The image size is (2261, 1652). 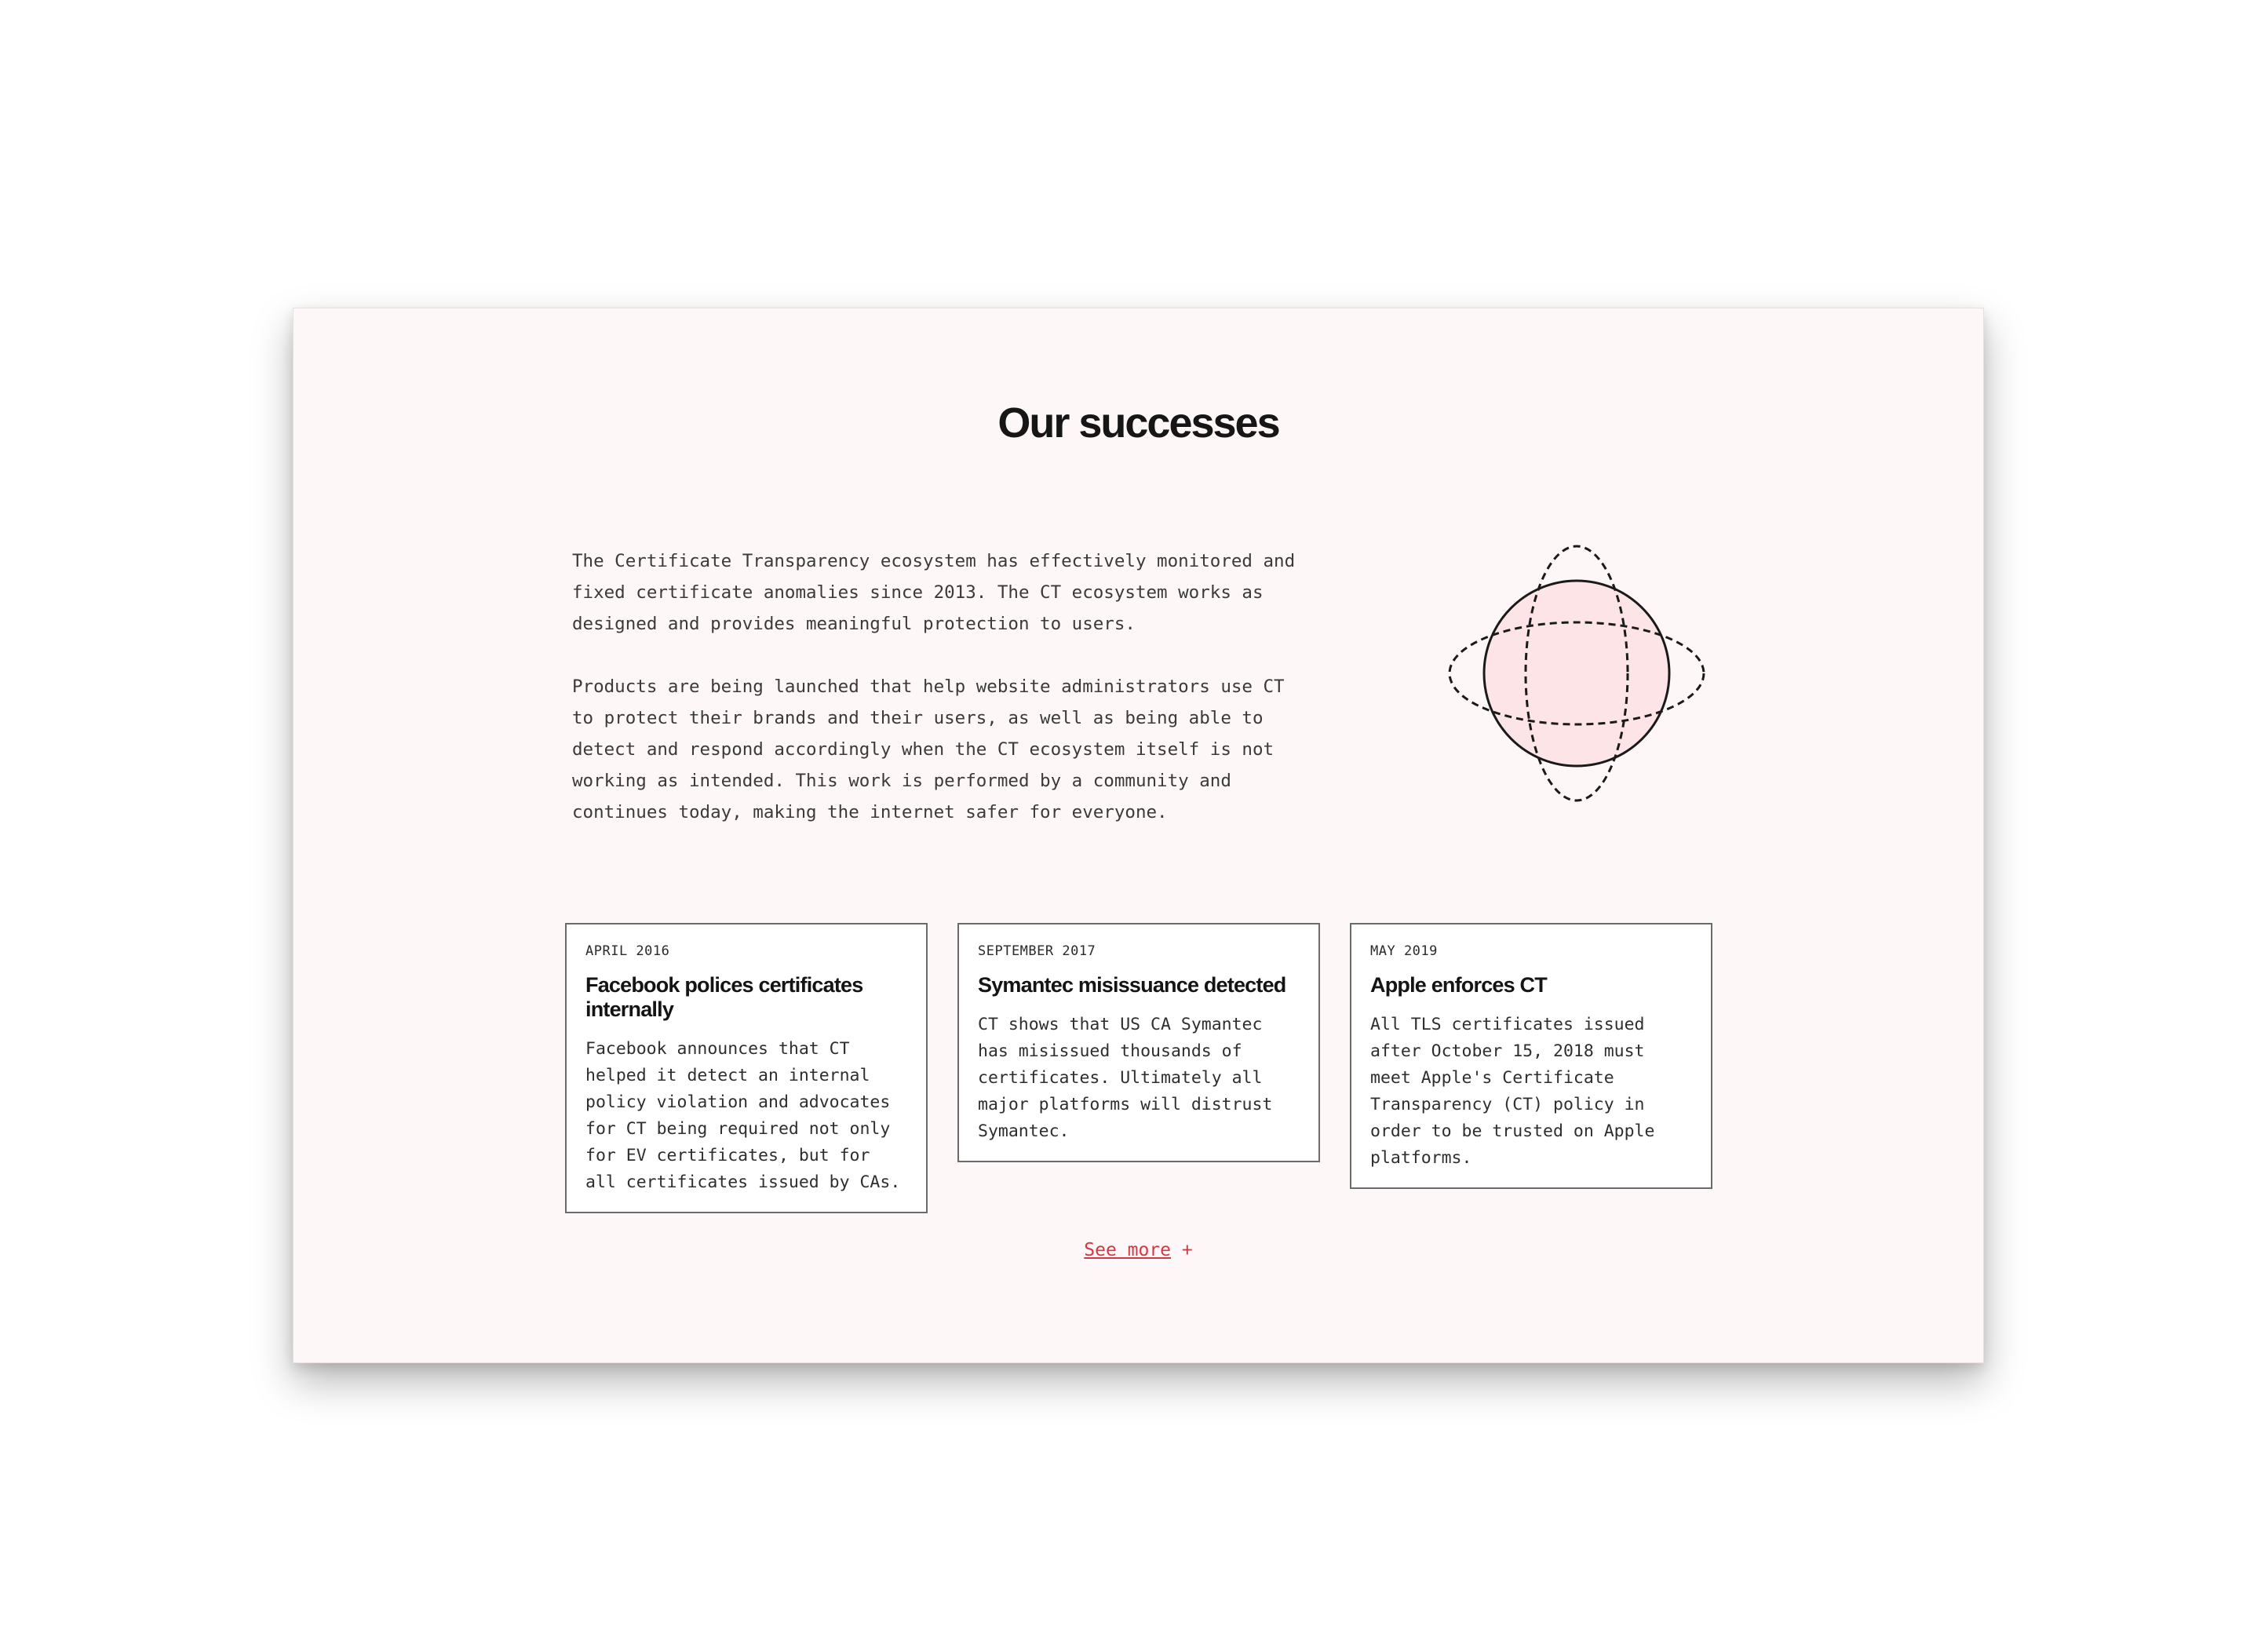 I want to click on see-more-link: See more, so click(x=1128, y=1250).